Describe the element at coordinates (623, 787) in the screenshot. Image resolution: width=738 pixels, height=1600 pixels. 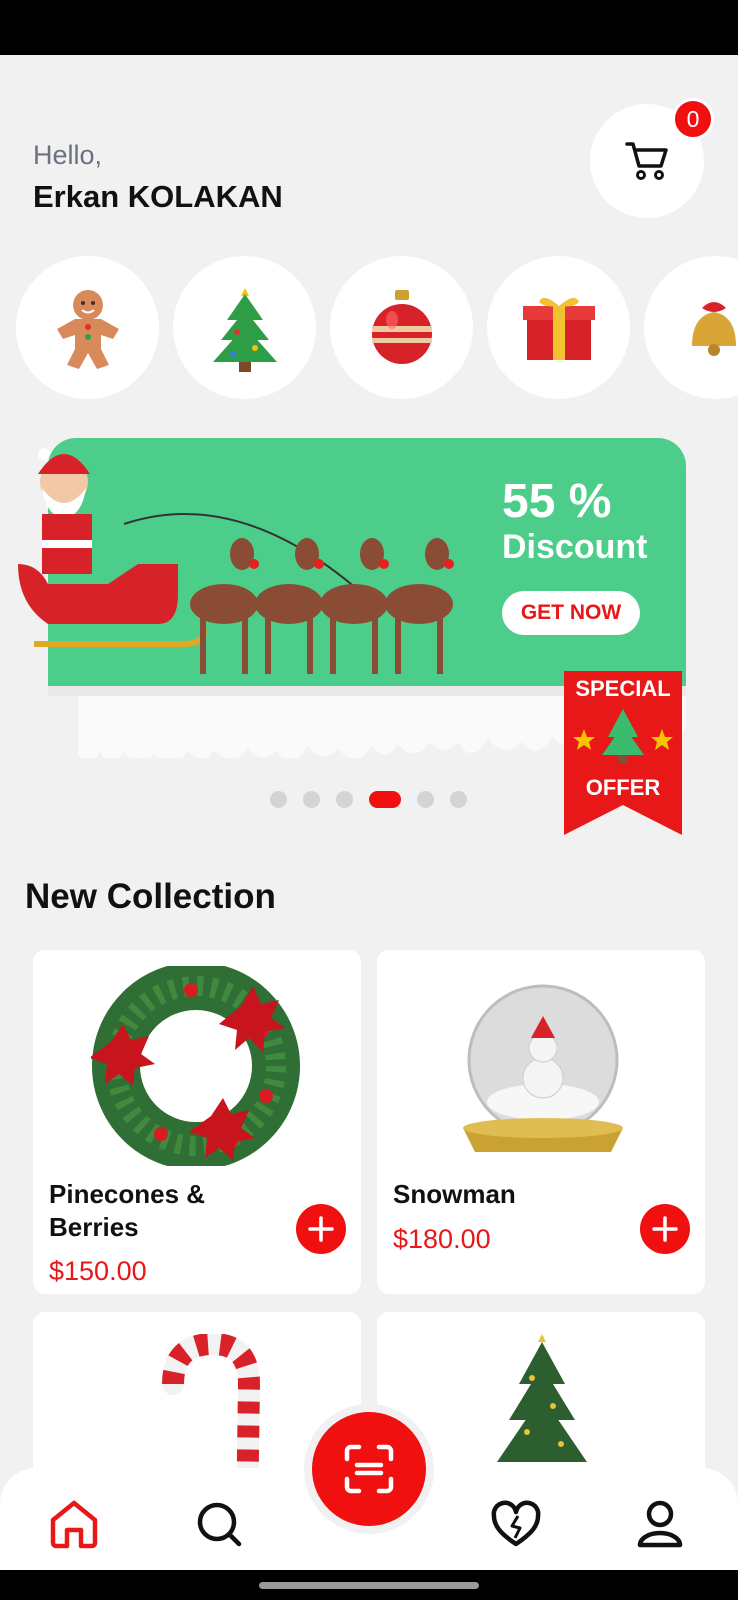
I see `offer-badge-bottom: OFFER` at that location.